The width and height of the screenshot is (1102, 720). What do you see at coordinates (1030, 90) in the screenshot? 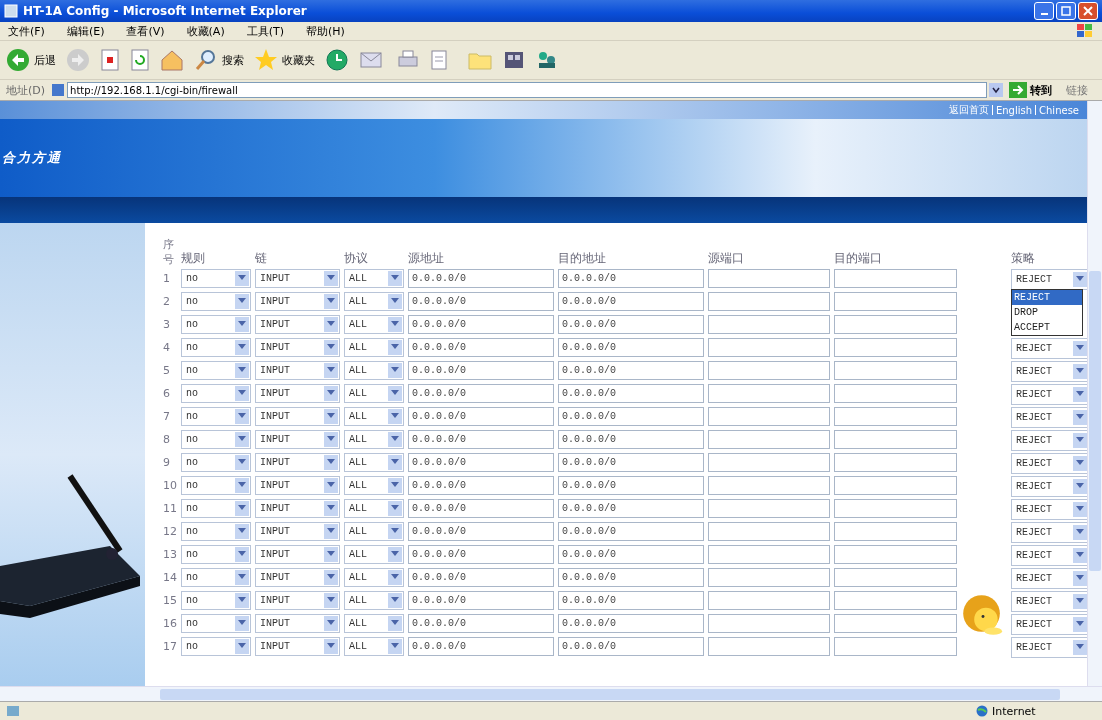
I see `go-button: 转到` at bounding box center [1030, 90].